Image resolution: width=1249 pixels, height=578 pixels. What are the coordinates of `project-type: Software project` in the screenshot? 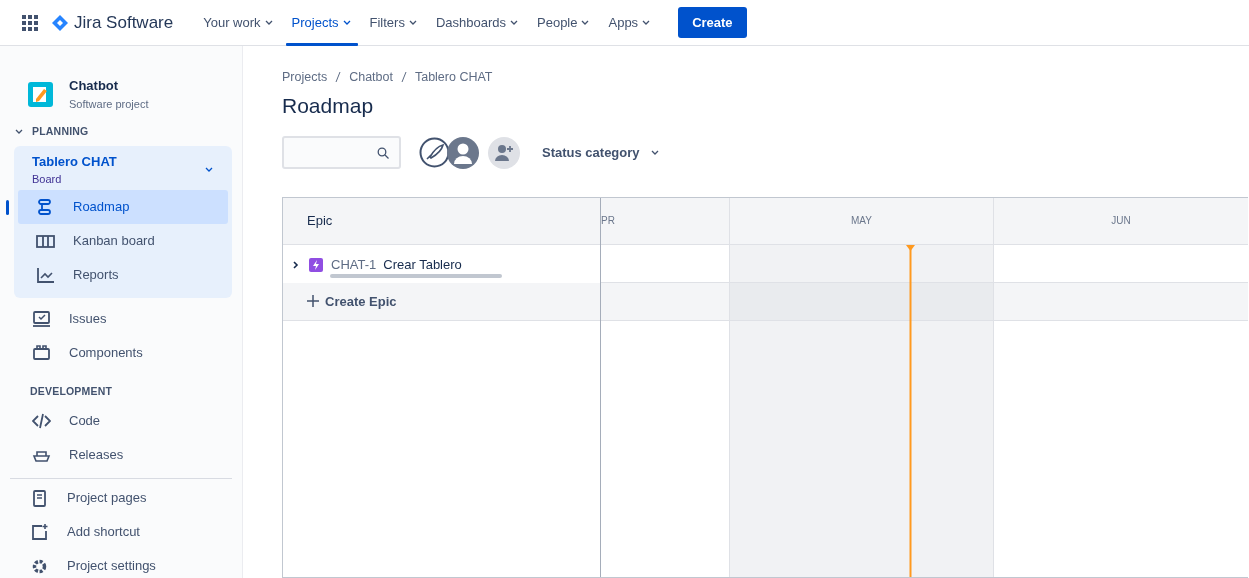 It's located at (109, 104).